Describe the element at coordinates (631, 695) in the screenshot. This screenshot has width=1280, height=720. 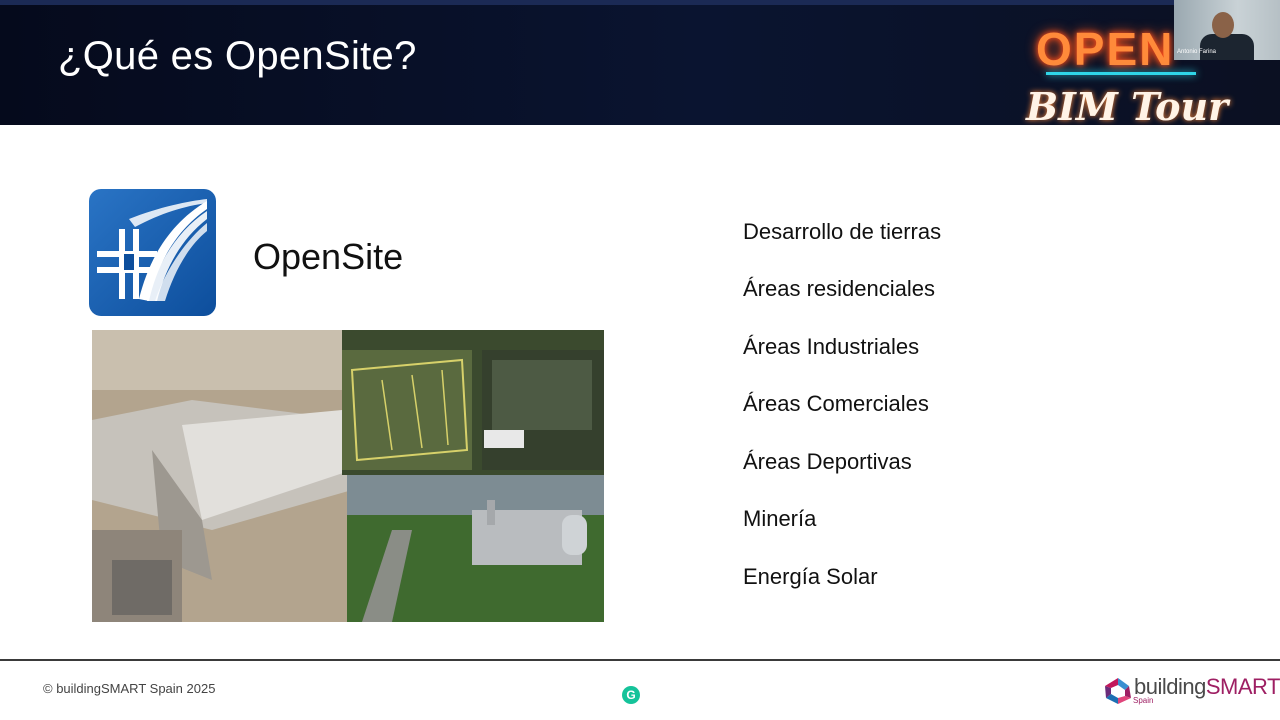
I see `grammarly-icon: G` at that location.